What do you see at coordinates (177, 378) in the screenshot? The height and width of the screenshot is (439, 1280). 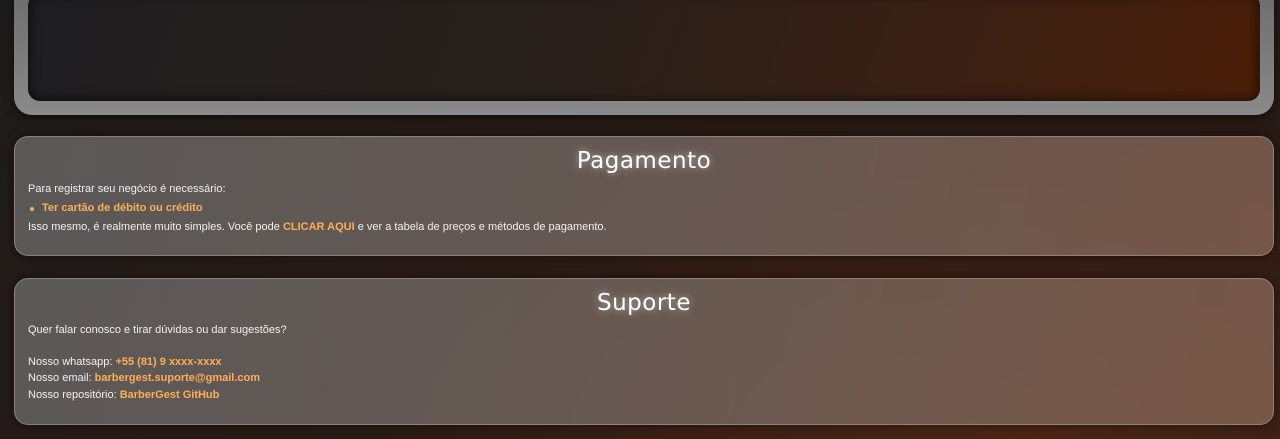 I see `email-link: barbergest.suporte@gmail.com` at bounding box center [177, 378].